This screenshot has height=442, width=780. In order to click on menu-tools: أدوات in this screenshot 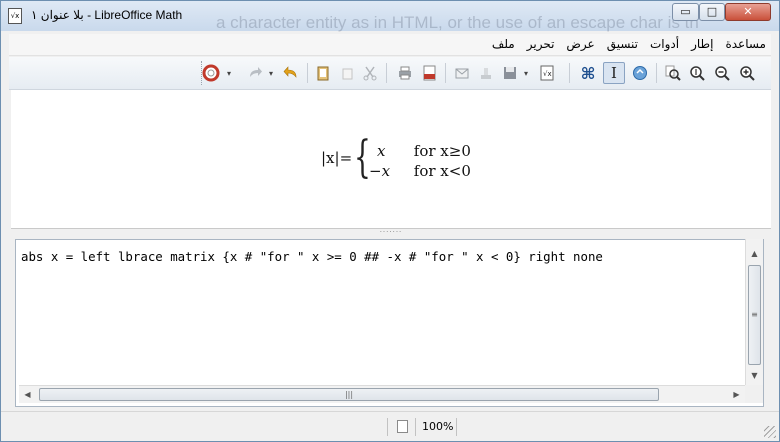, I will do `click(664, 44)`.